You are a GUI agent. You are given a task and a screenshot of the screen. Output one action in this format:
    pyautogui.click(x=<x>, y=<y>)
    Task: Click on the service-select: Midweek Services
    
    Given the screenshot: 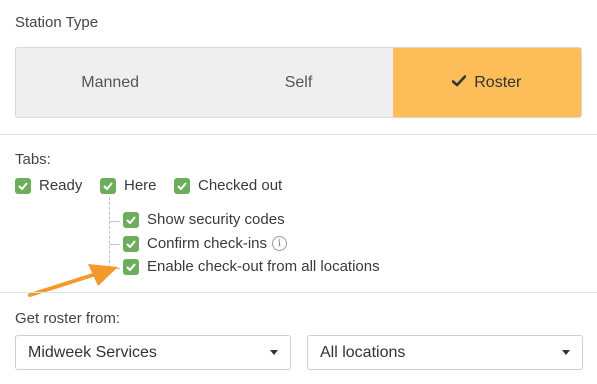 What is the action you would take?
    pyautogui.click(x=153, y=352)
    